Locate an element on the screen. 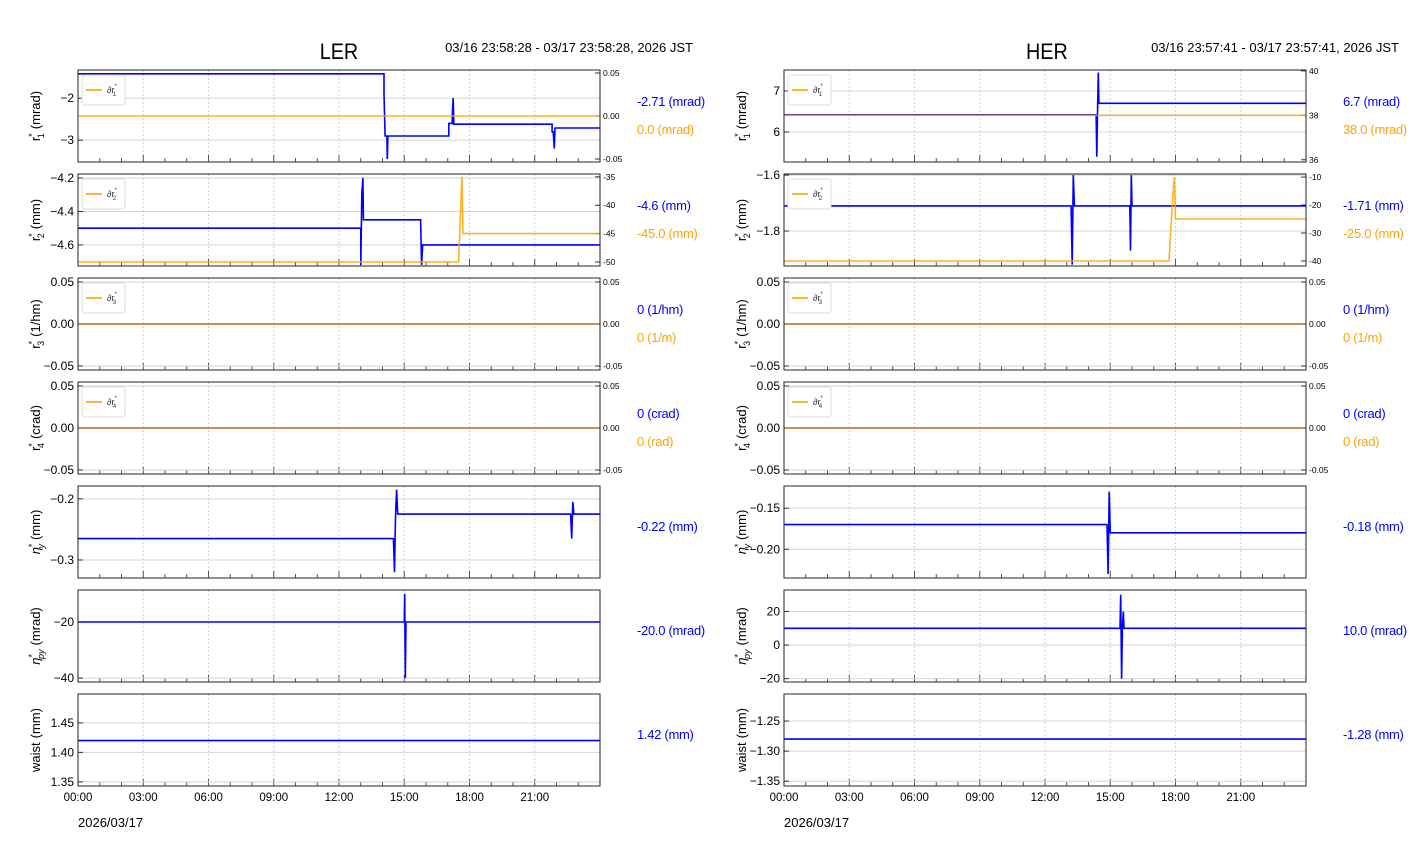  y-label-unit: (mrad) is located at coordinates (35, 110).